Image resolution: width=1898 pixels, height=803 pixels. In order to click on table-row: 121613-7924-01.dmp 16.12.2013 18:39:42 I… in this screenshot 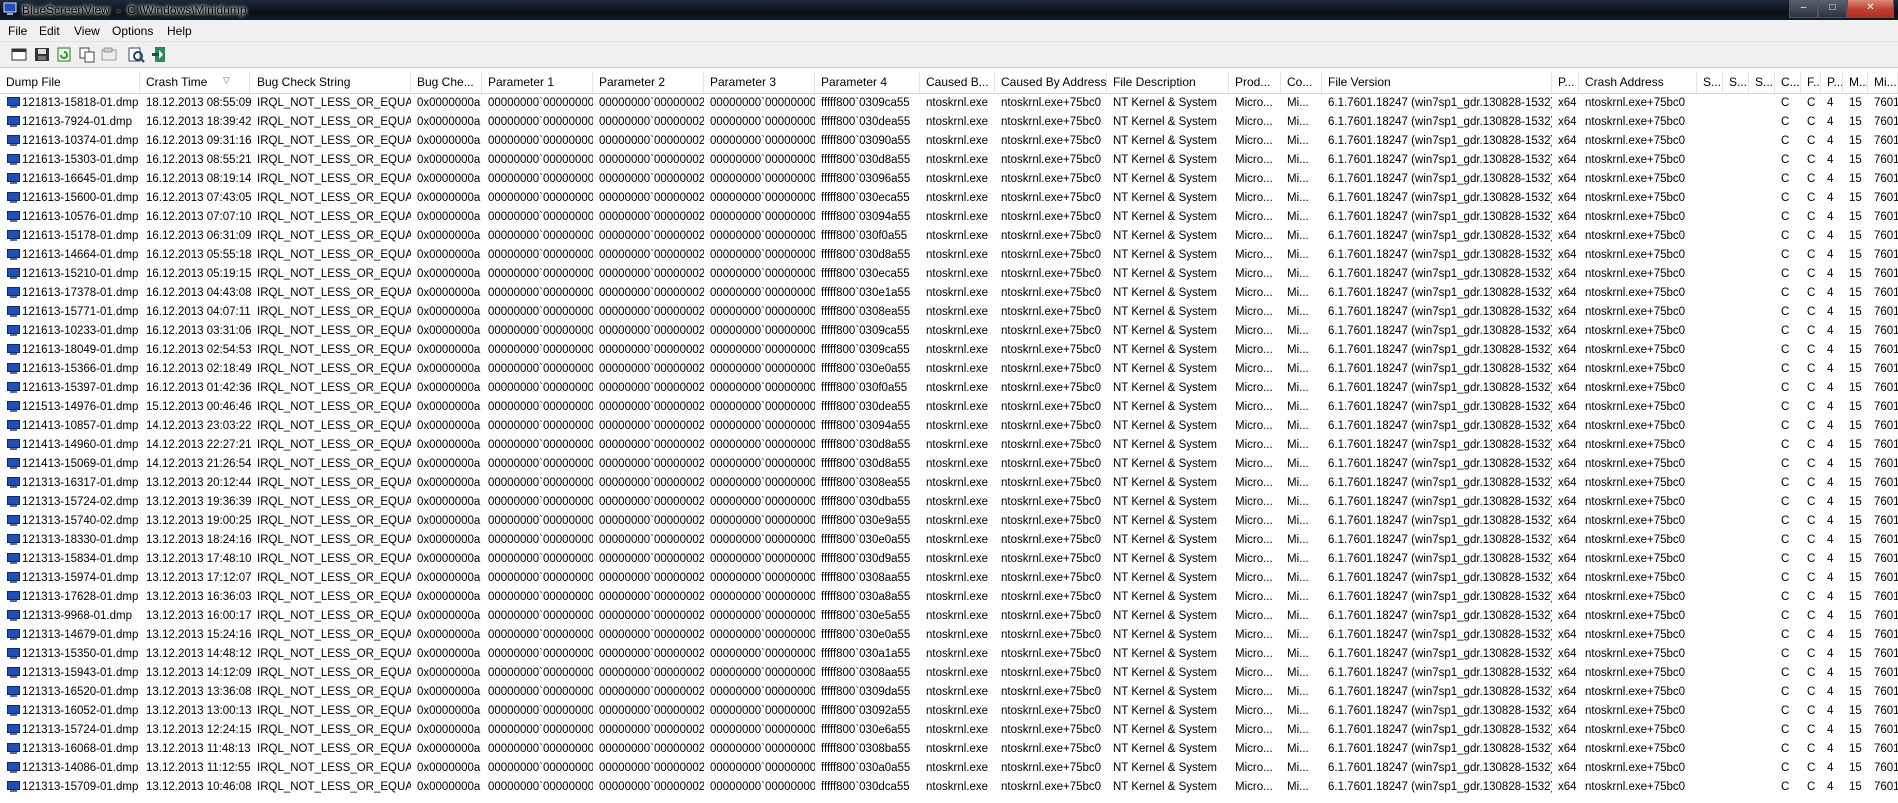, I will do `click(949, 122)`.